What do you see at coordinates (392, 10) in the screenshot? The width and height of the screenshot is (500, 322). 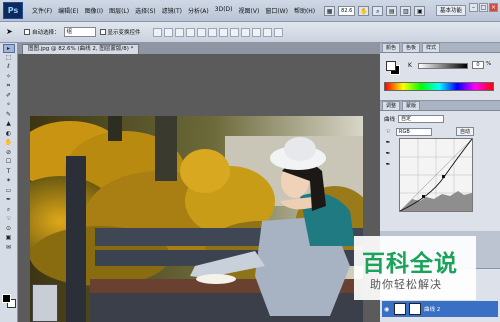 I see `grid-icon: ▤` at bounding box center [392, 10].